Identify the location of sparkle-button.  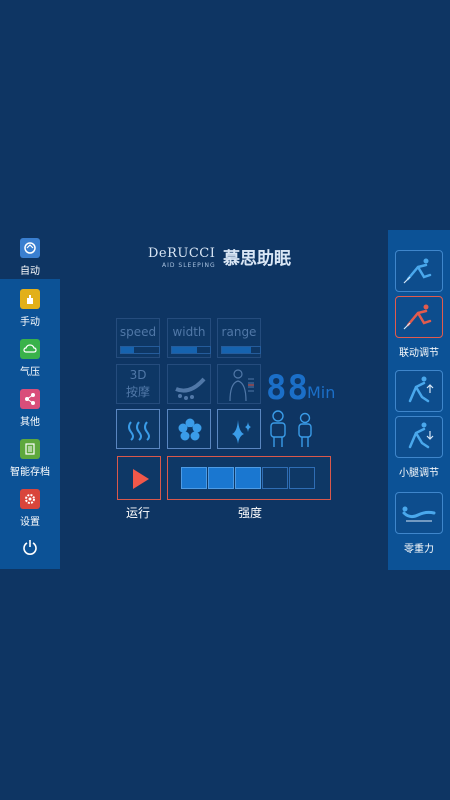
(239, 429).